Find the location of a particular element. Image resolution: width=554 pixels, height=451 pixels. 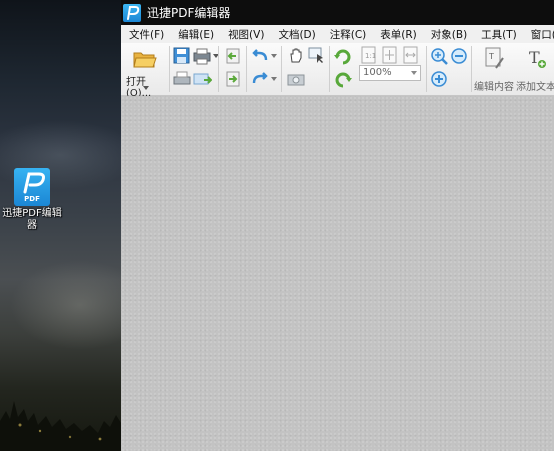

window-title: 迅捷PDF编辑器 is located at coordinates (189, 13).